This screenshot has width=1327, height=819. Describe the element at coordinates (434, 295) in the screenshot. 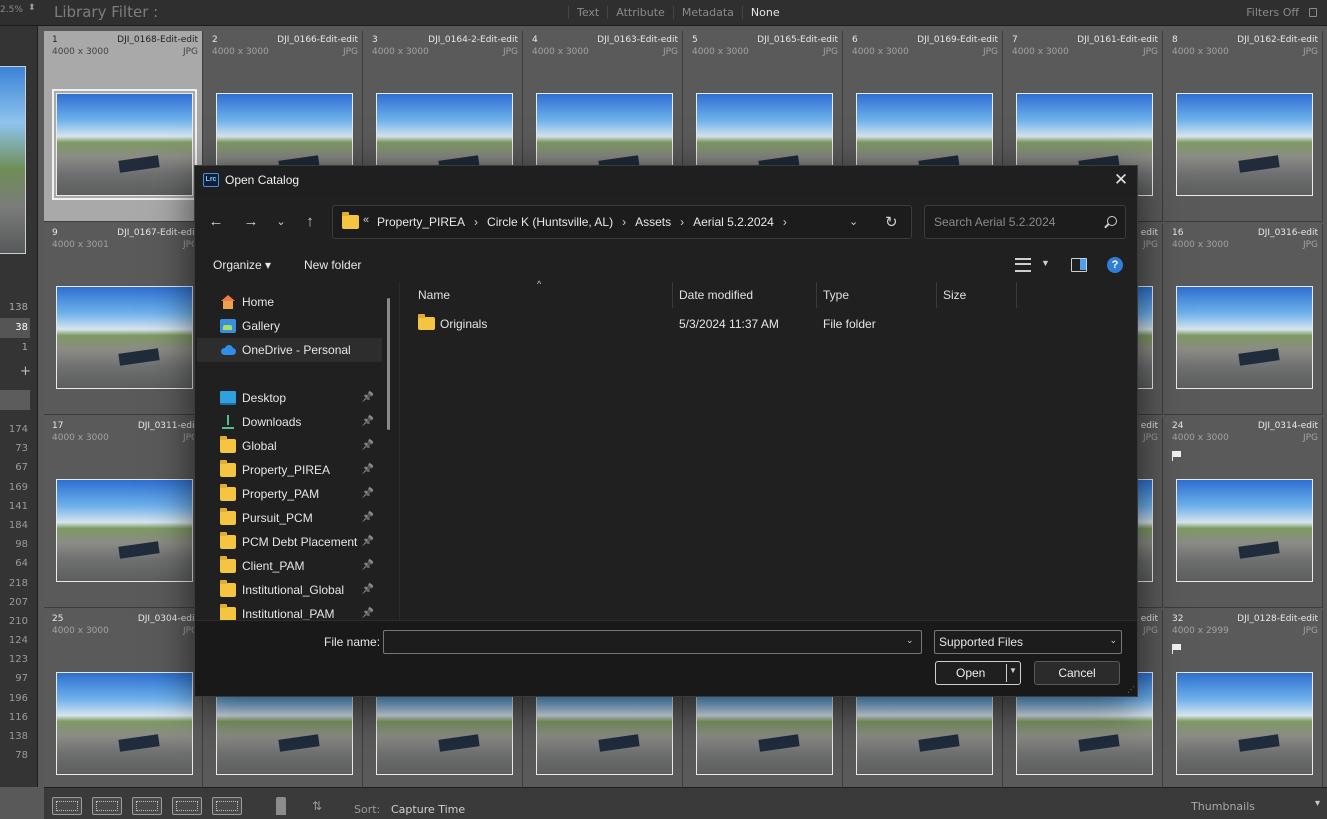

I see `column-header-name: Name` at that location.